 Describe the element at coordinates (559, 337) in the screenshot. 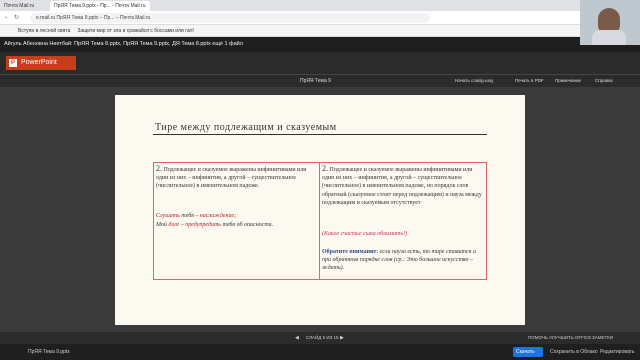

I see `improve-office-link: ПОМОЧЬ УЛУЧШИТЬ OFFICE` at that location.